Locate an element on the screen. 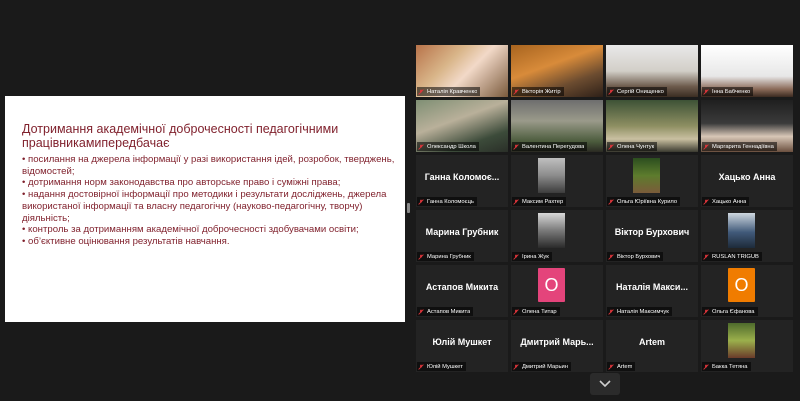 The image size is (800, 401). participant-tile: Бакка Тетяна is located at coordinates (747, 346).